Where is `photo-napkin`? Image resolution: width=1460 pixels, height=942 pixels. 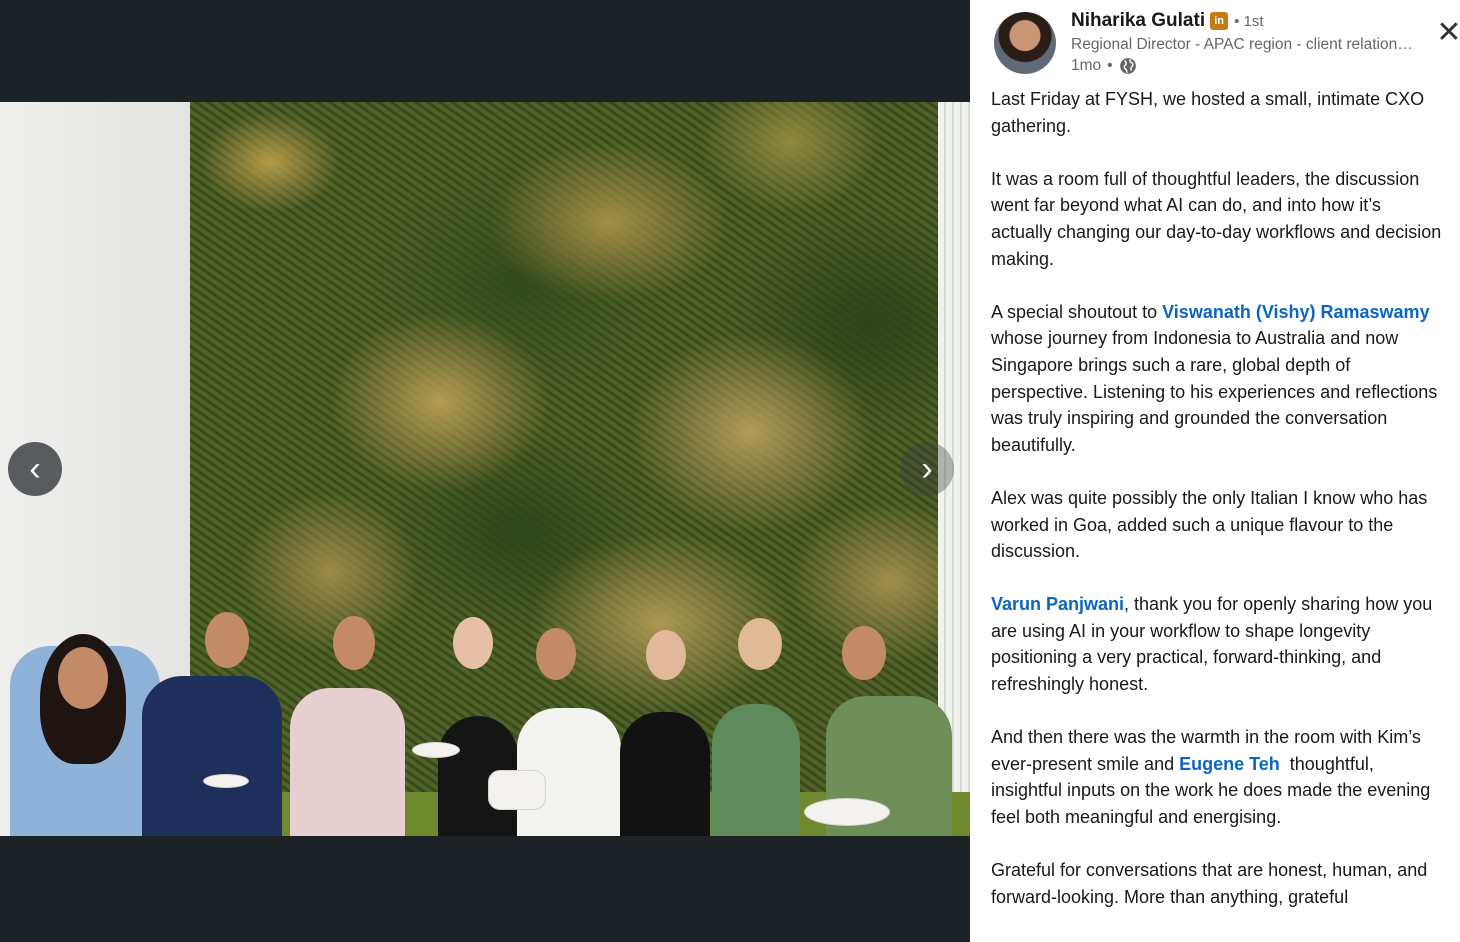 photo-napkin is located at coordinates (517, 790).